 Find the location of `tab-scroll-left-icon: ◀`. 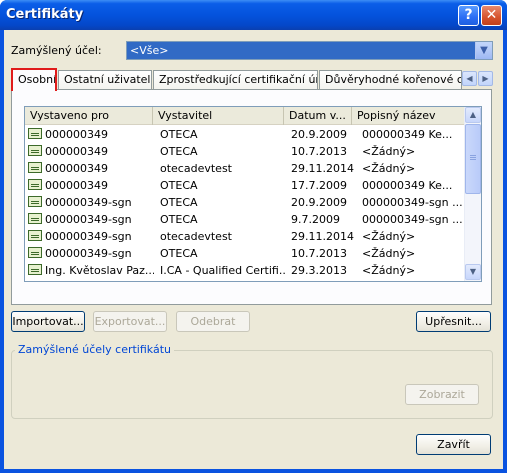

tab-scroll-left-icon: ◀ is located at coordinates (469, 78).